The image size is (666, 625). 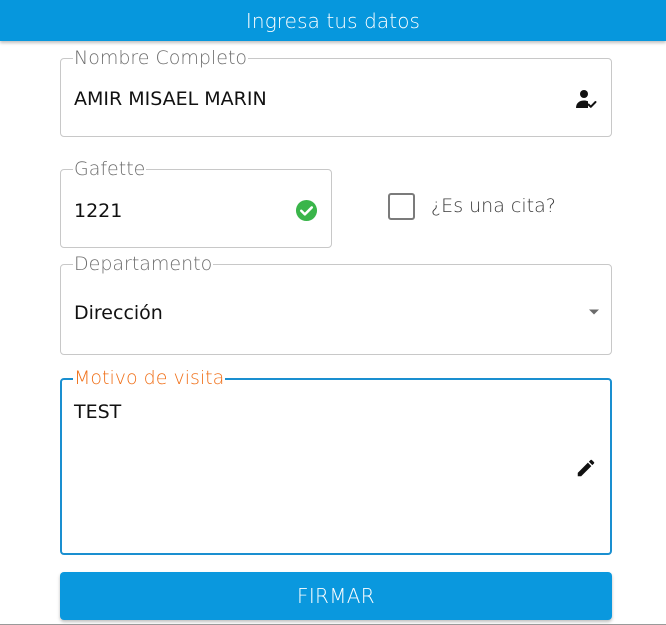 What do you see at coordinates (149, 378) in the screenshot?
I see `motivo-visita-label: Motivo de visita` at bounding box center [149, 378].